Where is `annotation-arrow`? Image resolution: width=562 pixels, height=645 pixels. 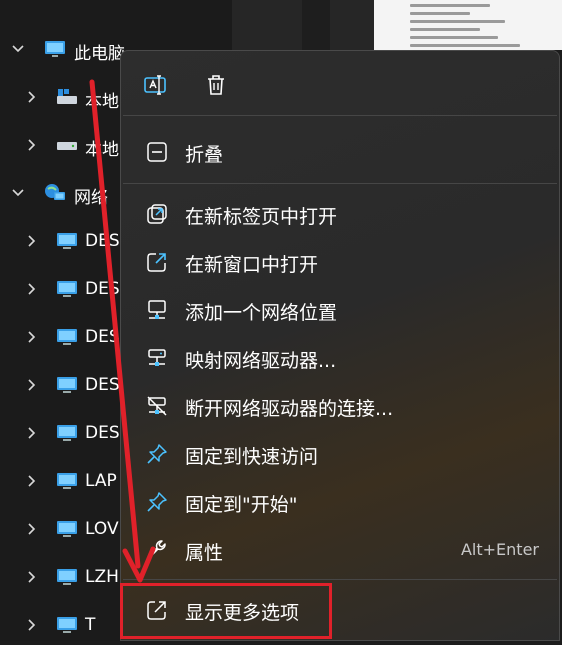
annotation-arrow is located at coordinates (122, 331).